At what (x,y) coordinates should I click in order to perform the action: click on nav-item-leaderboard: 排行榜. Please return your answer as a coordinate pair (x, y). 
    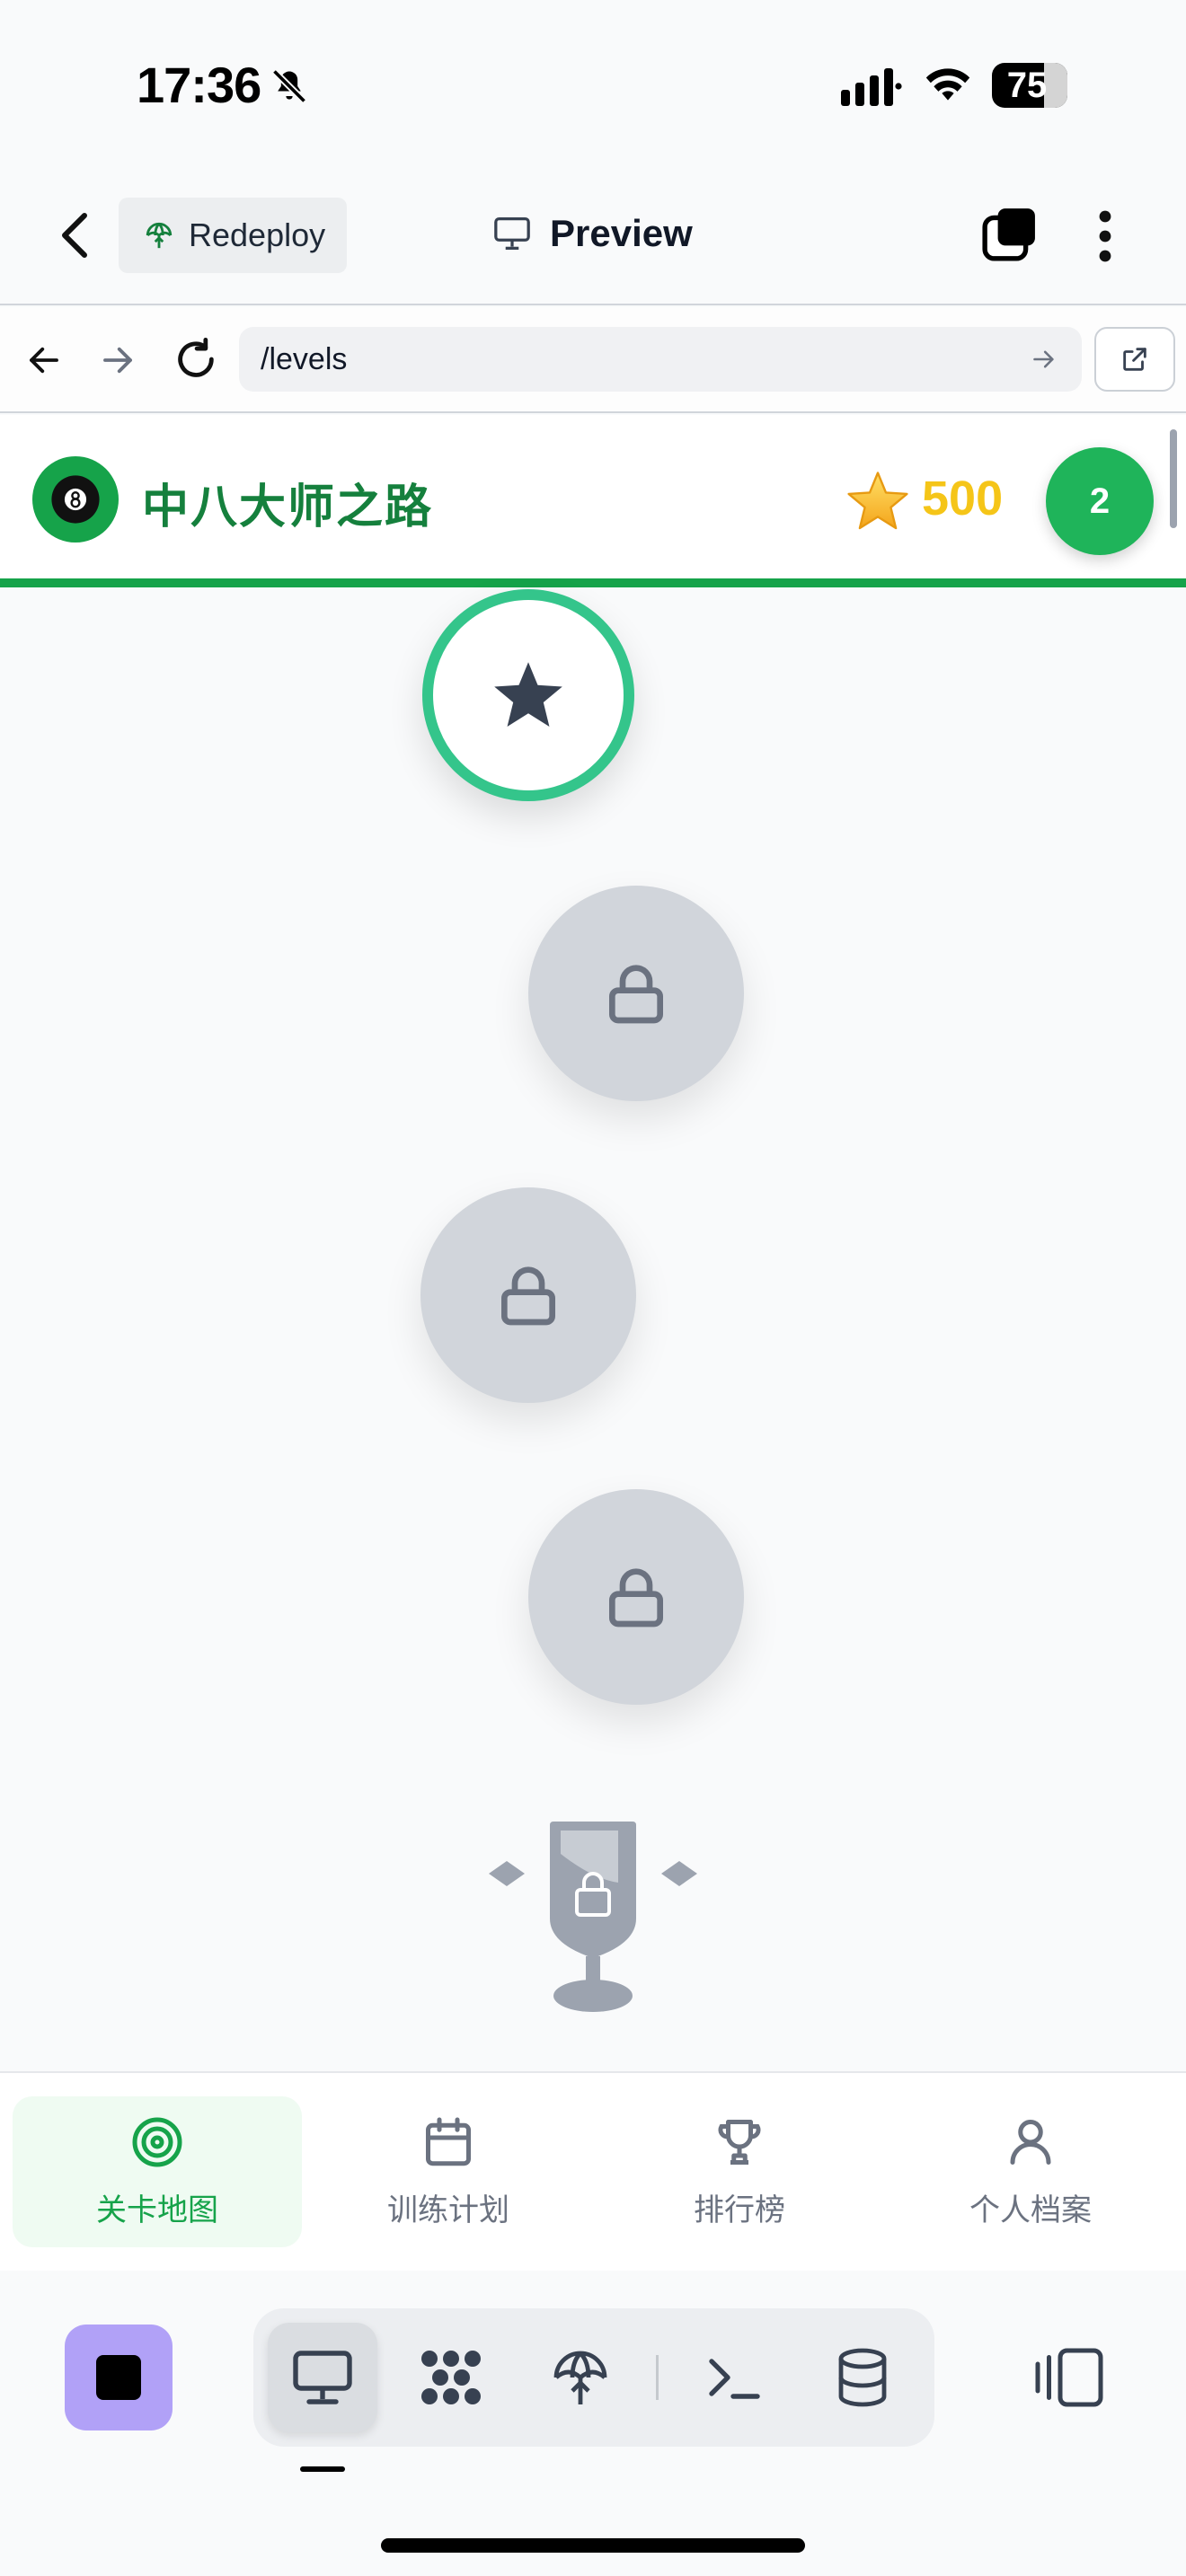
    Looking at the image, I should click on (739, 2171).